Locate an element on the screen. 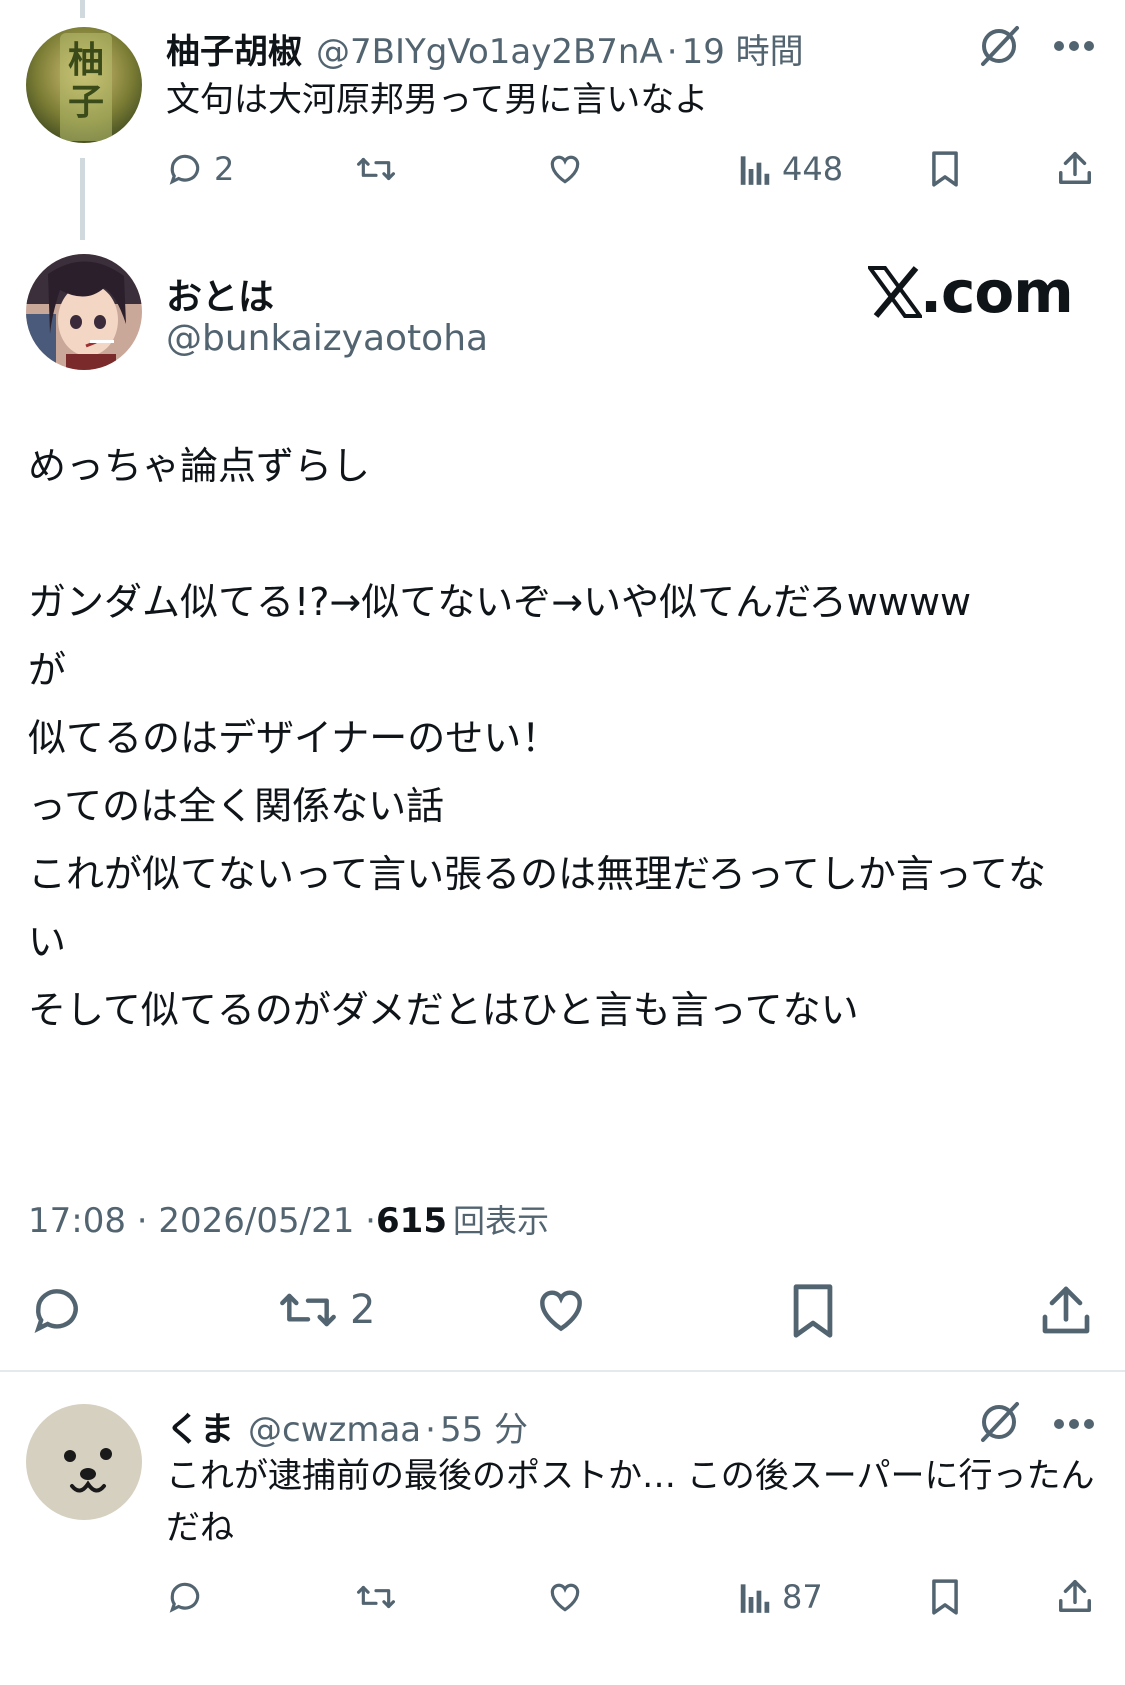 The image size is (1125, 1685). reply-button: 2 is located at coordinates (200, 169).